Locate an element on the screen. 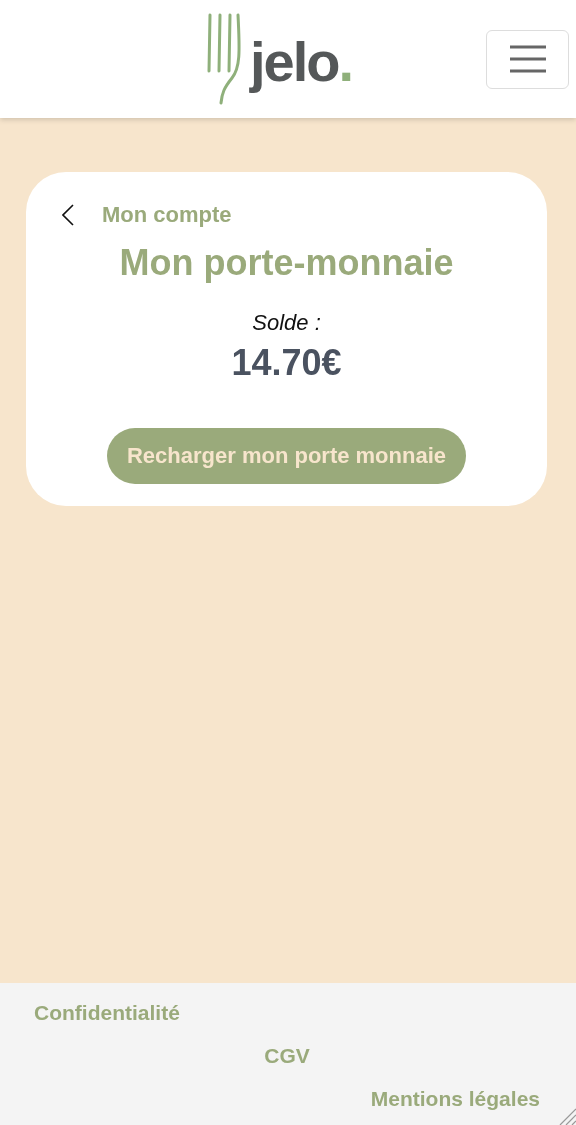  menu-button is located at coordinates (527, 59).